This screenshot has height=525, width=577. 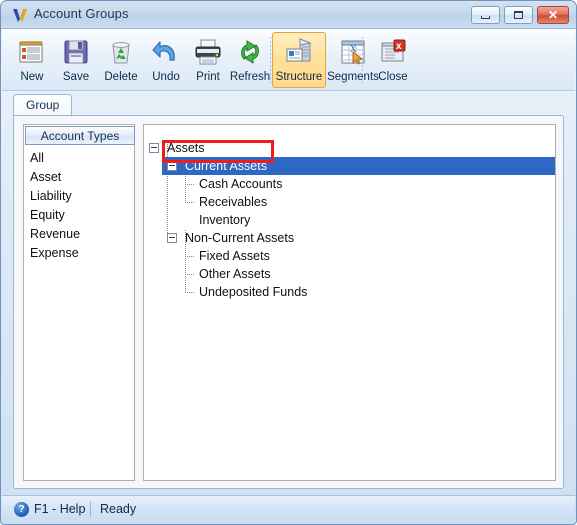 I want to click on tree-node-assets: Assets, so click(x=349, y=148).